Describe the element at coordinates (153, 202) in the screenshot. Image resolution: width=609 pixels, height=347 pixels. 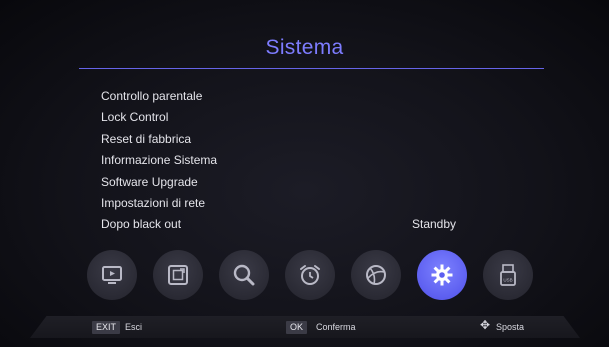
I see `menu-item-label: Impostazioni di rete` at that location.